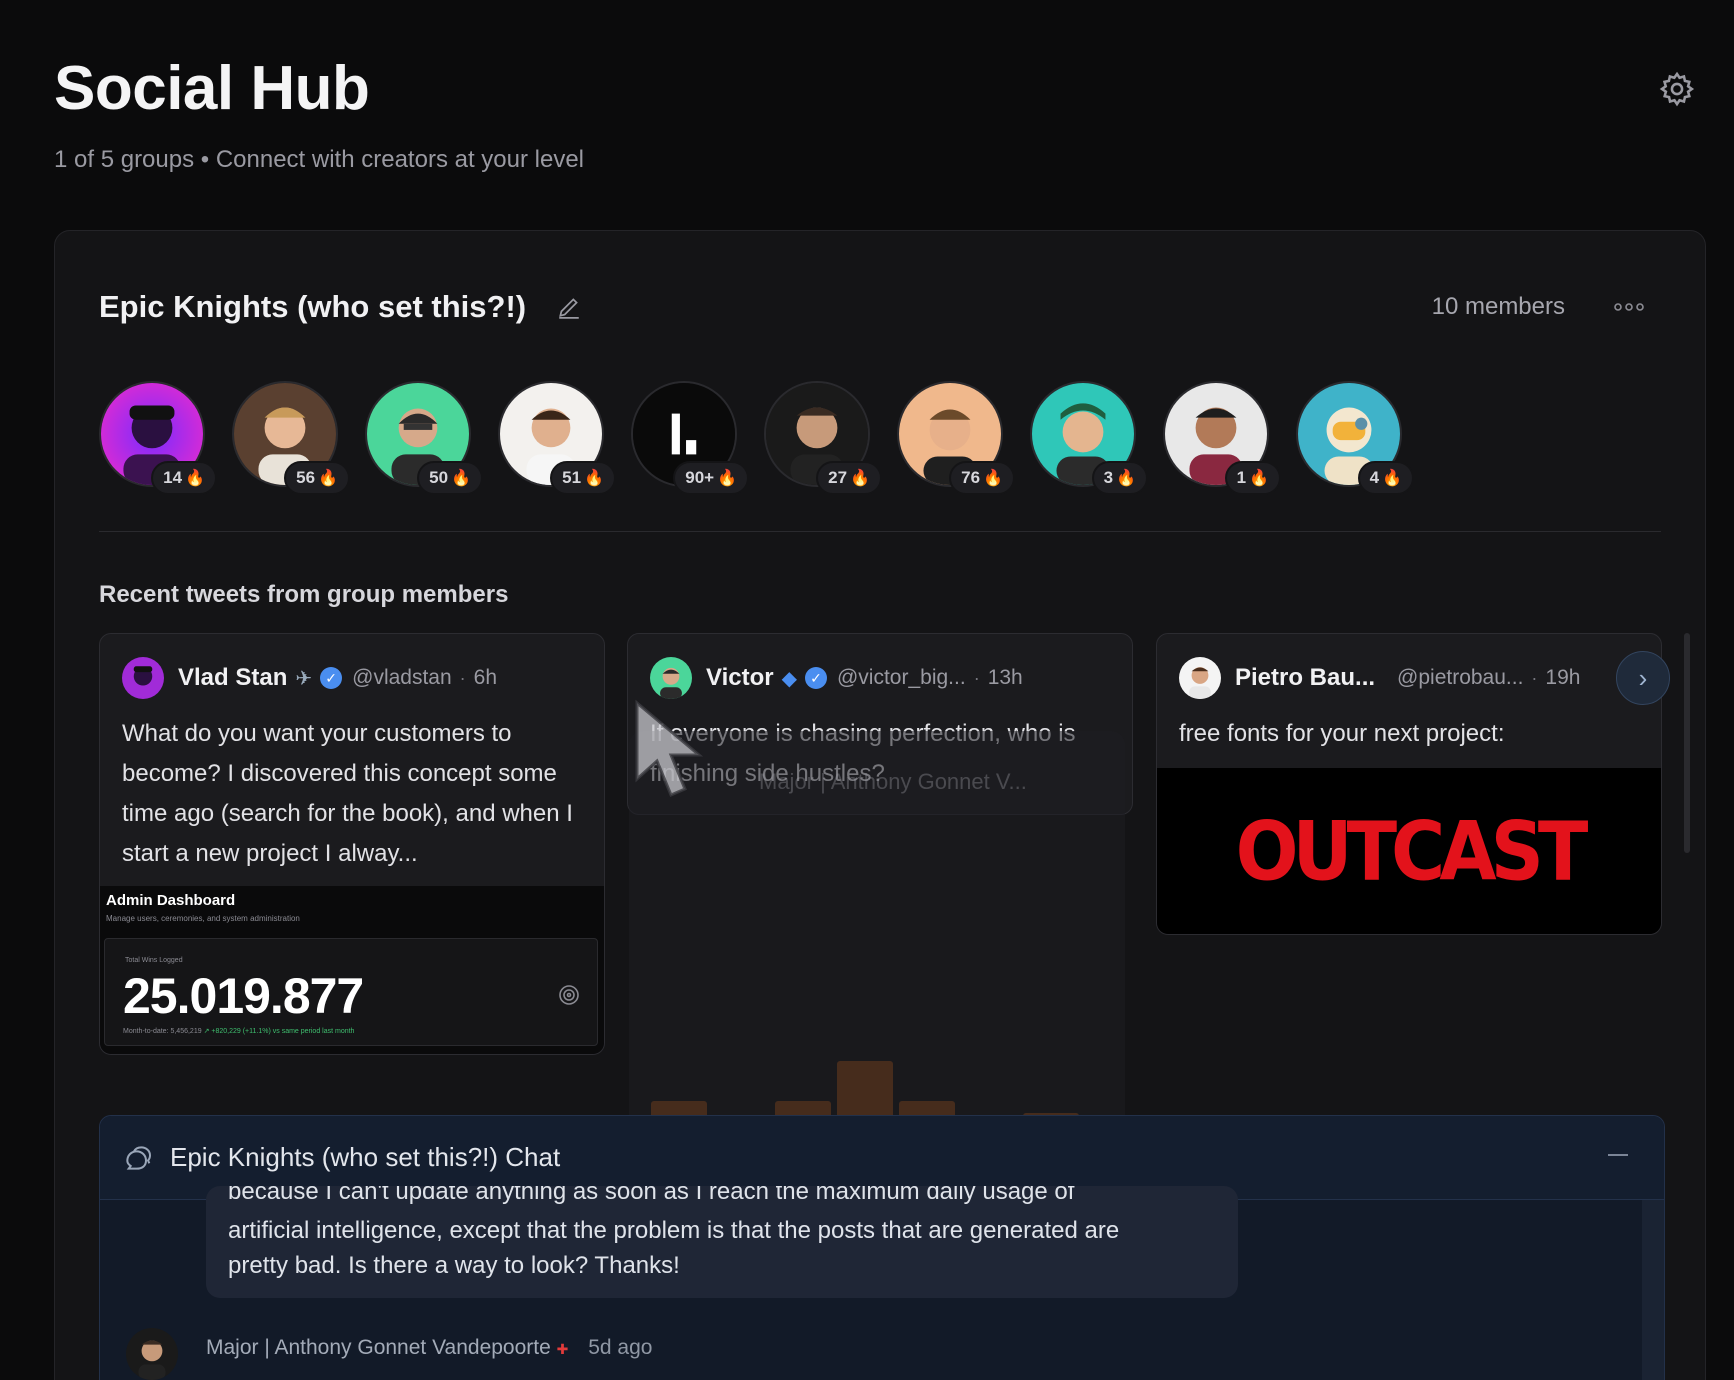 The width and height of the screenshot is (1734, 1380). What do you see at coordinates (823, 438) in the screenshot?
I see `member-avatar: 27 🔥` at bounding box center [823, 438].